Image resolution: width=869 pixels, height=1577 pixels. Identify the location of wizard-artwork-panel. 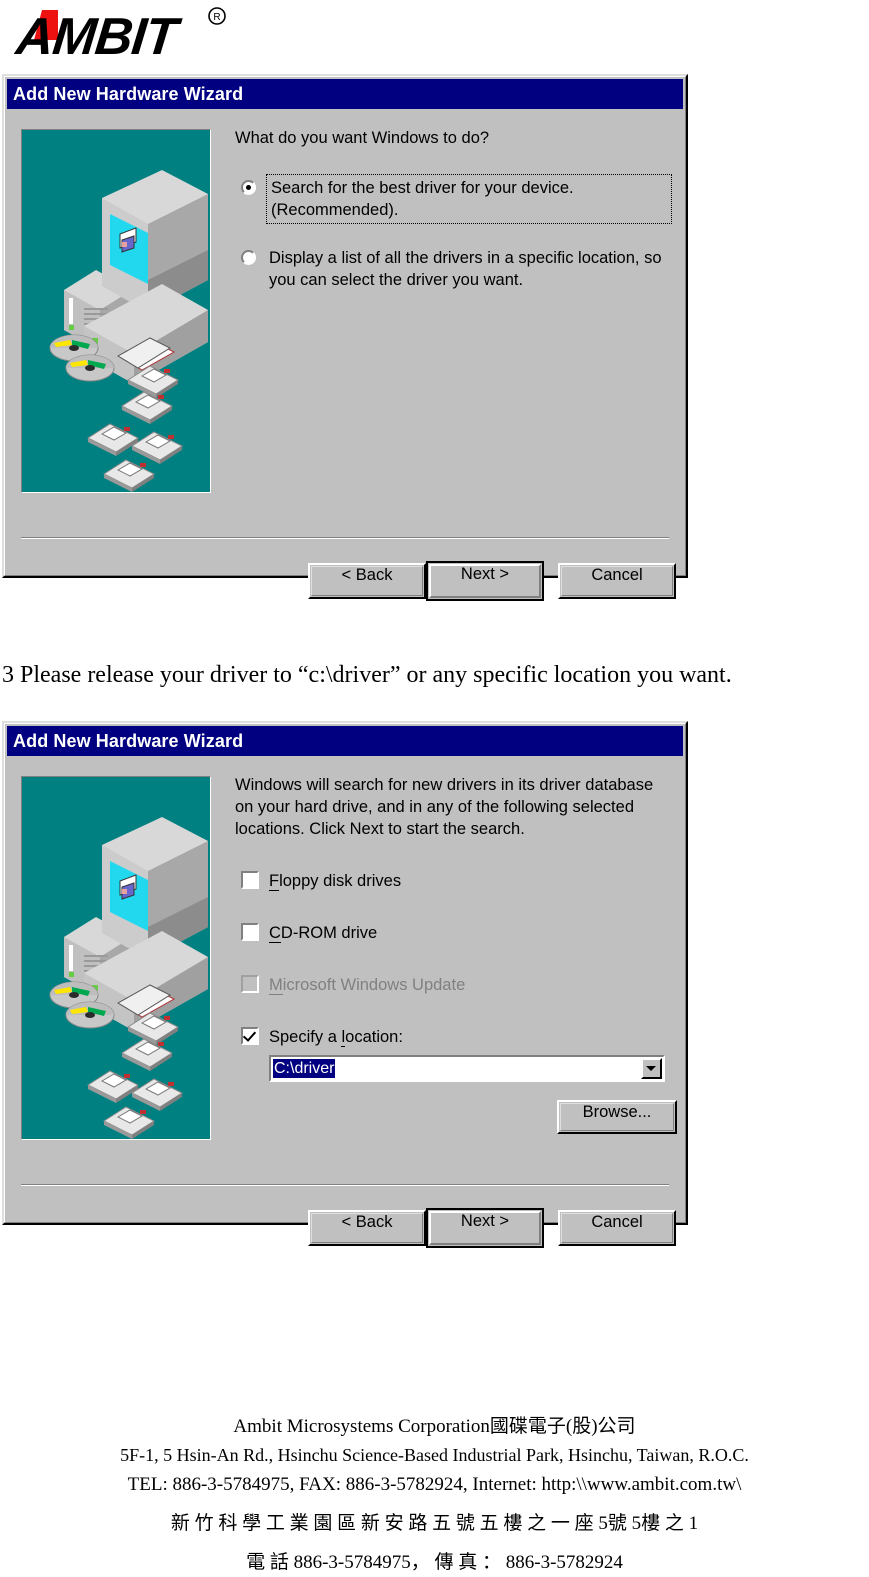
(116, 311).